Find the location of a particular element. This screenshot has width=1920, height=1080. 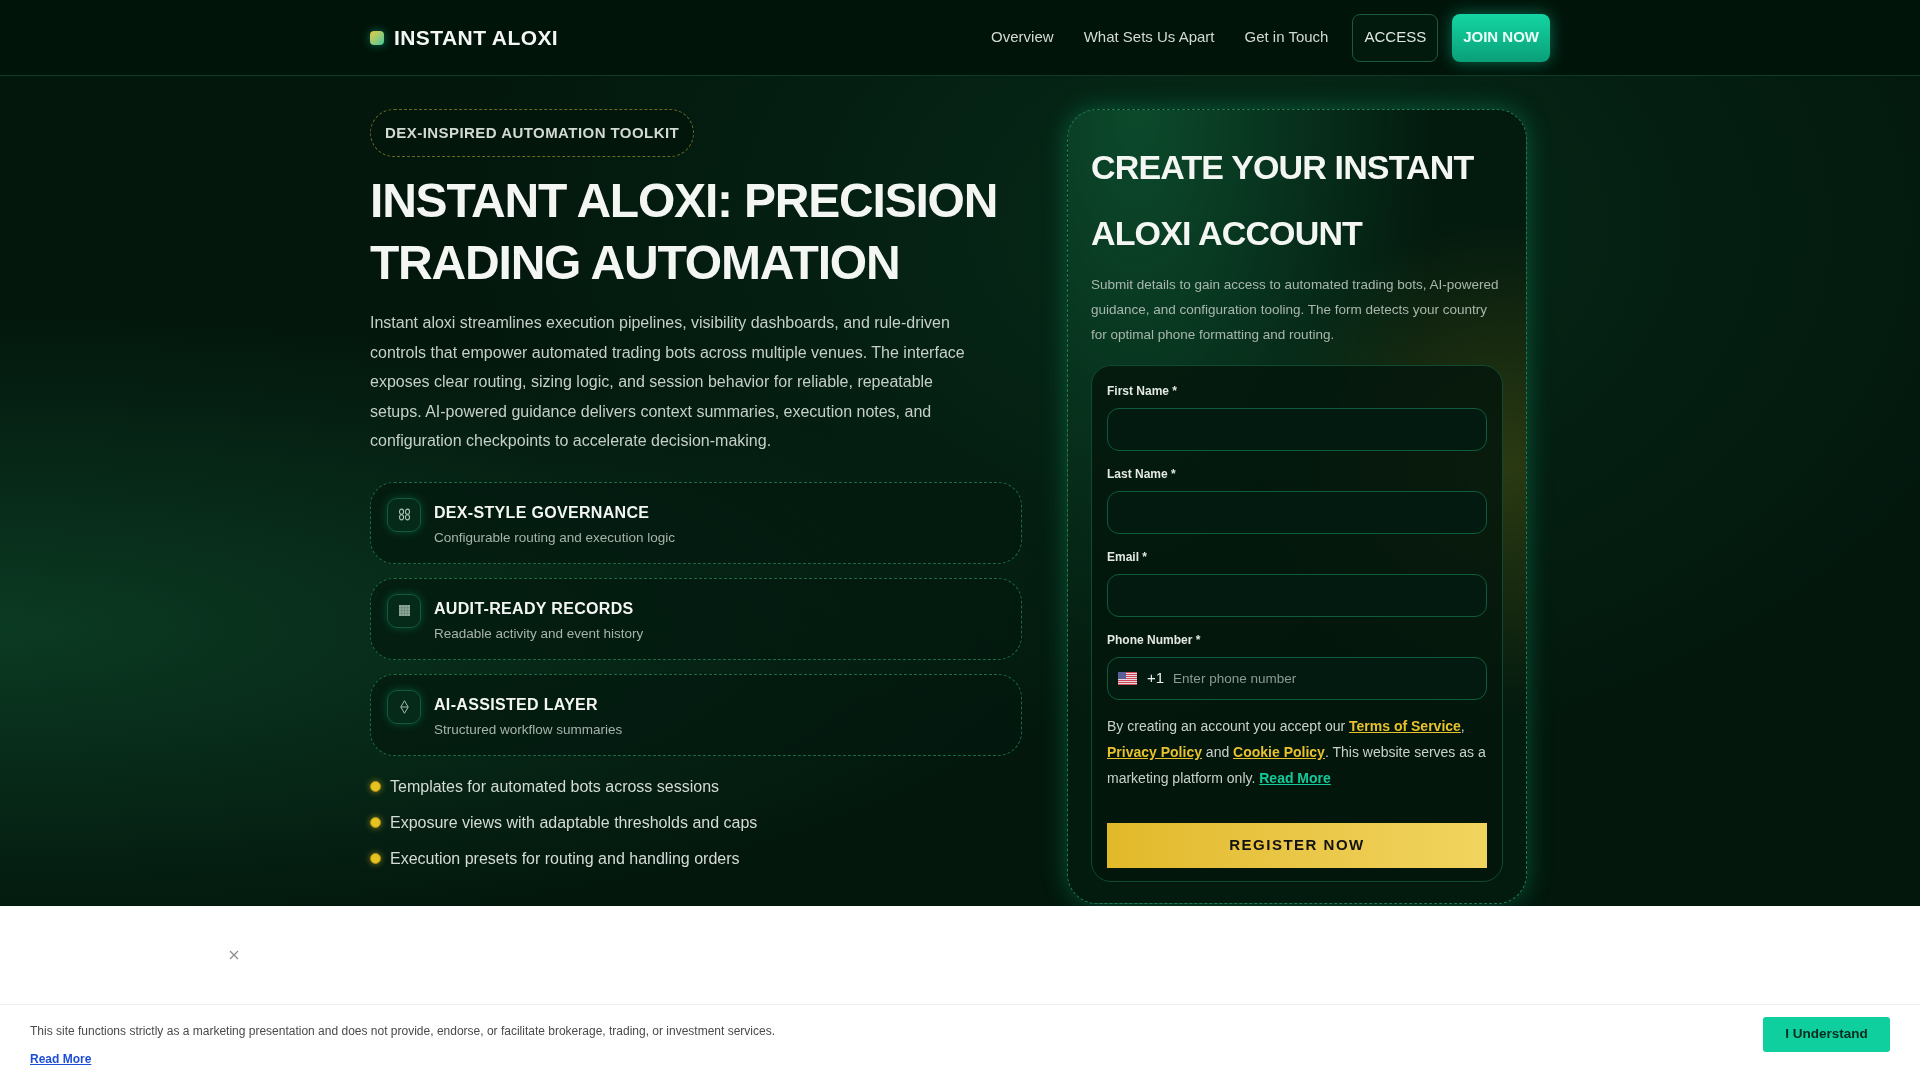

feature-subtitle: Readable activity and event history is located at coordinates (539, 633).